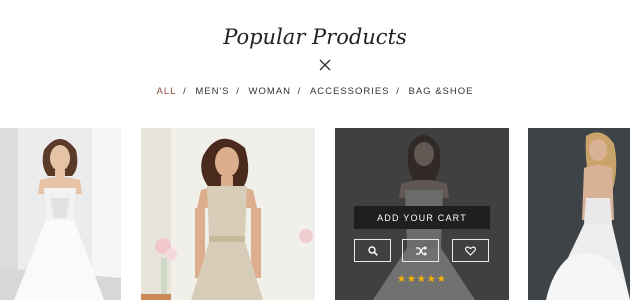 Image resolution: width=630 pixels, height=300 pixels. What do you see at coordinates (350, 91) in the screenshot?
I see `tab-accessories: ACCESSORIES` at bounding box center [350, 91].